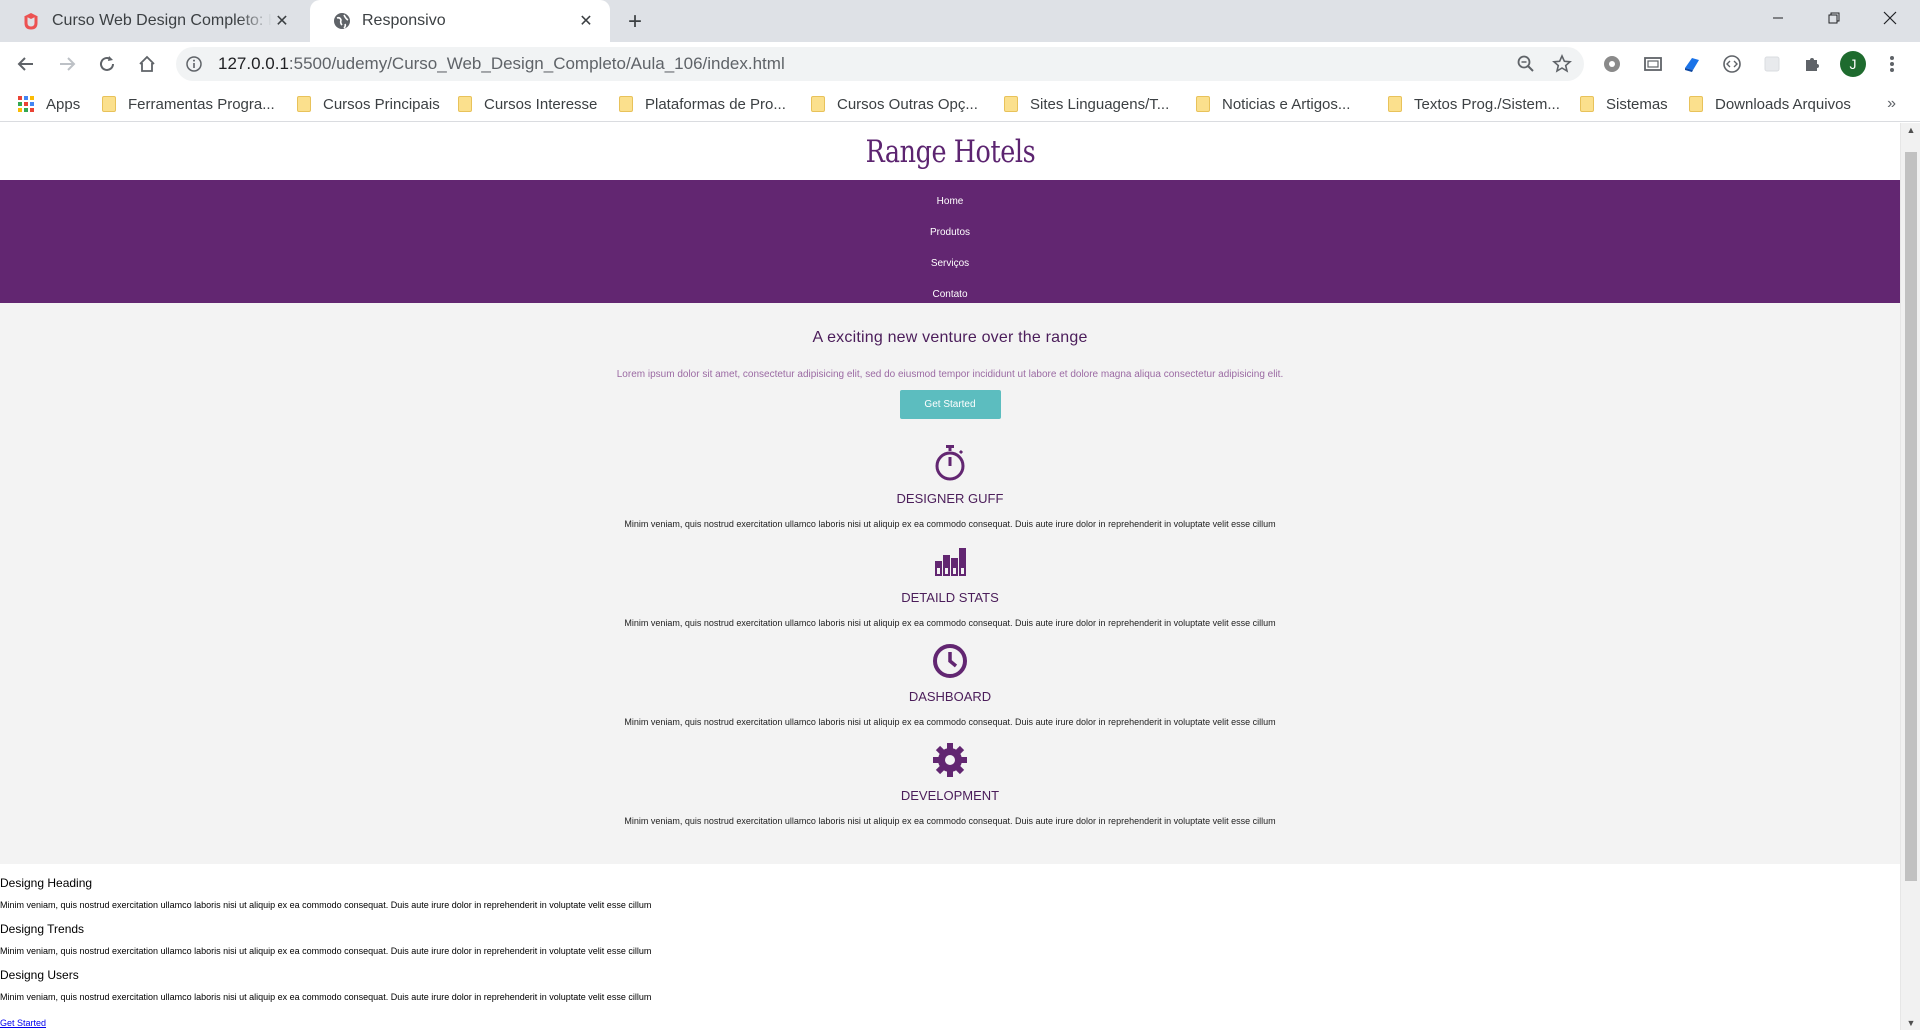 Image resolution: width=1920 pixels, height=1030 pixels. What do you see at coordinates (1910, 1023) in the screenshot?
I see `scroll-down-arrow-icon: ▼` at bounding box center [1910, 1023].